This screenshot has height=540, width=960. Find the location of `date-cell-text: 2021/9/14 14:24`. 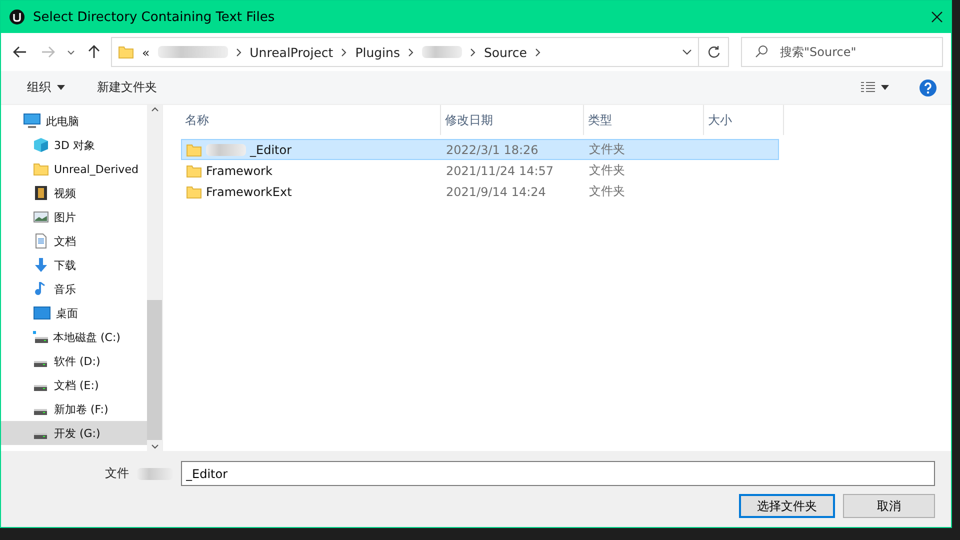

date-cell-text: 2021/9/14 14:24 is located at coordinates (496, 191).